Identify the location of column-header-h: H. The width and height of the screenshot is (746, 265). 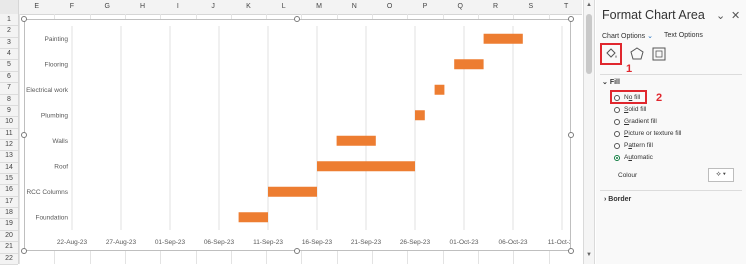
(142, 7).